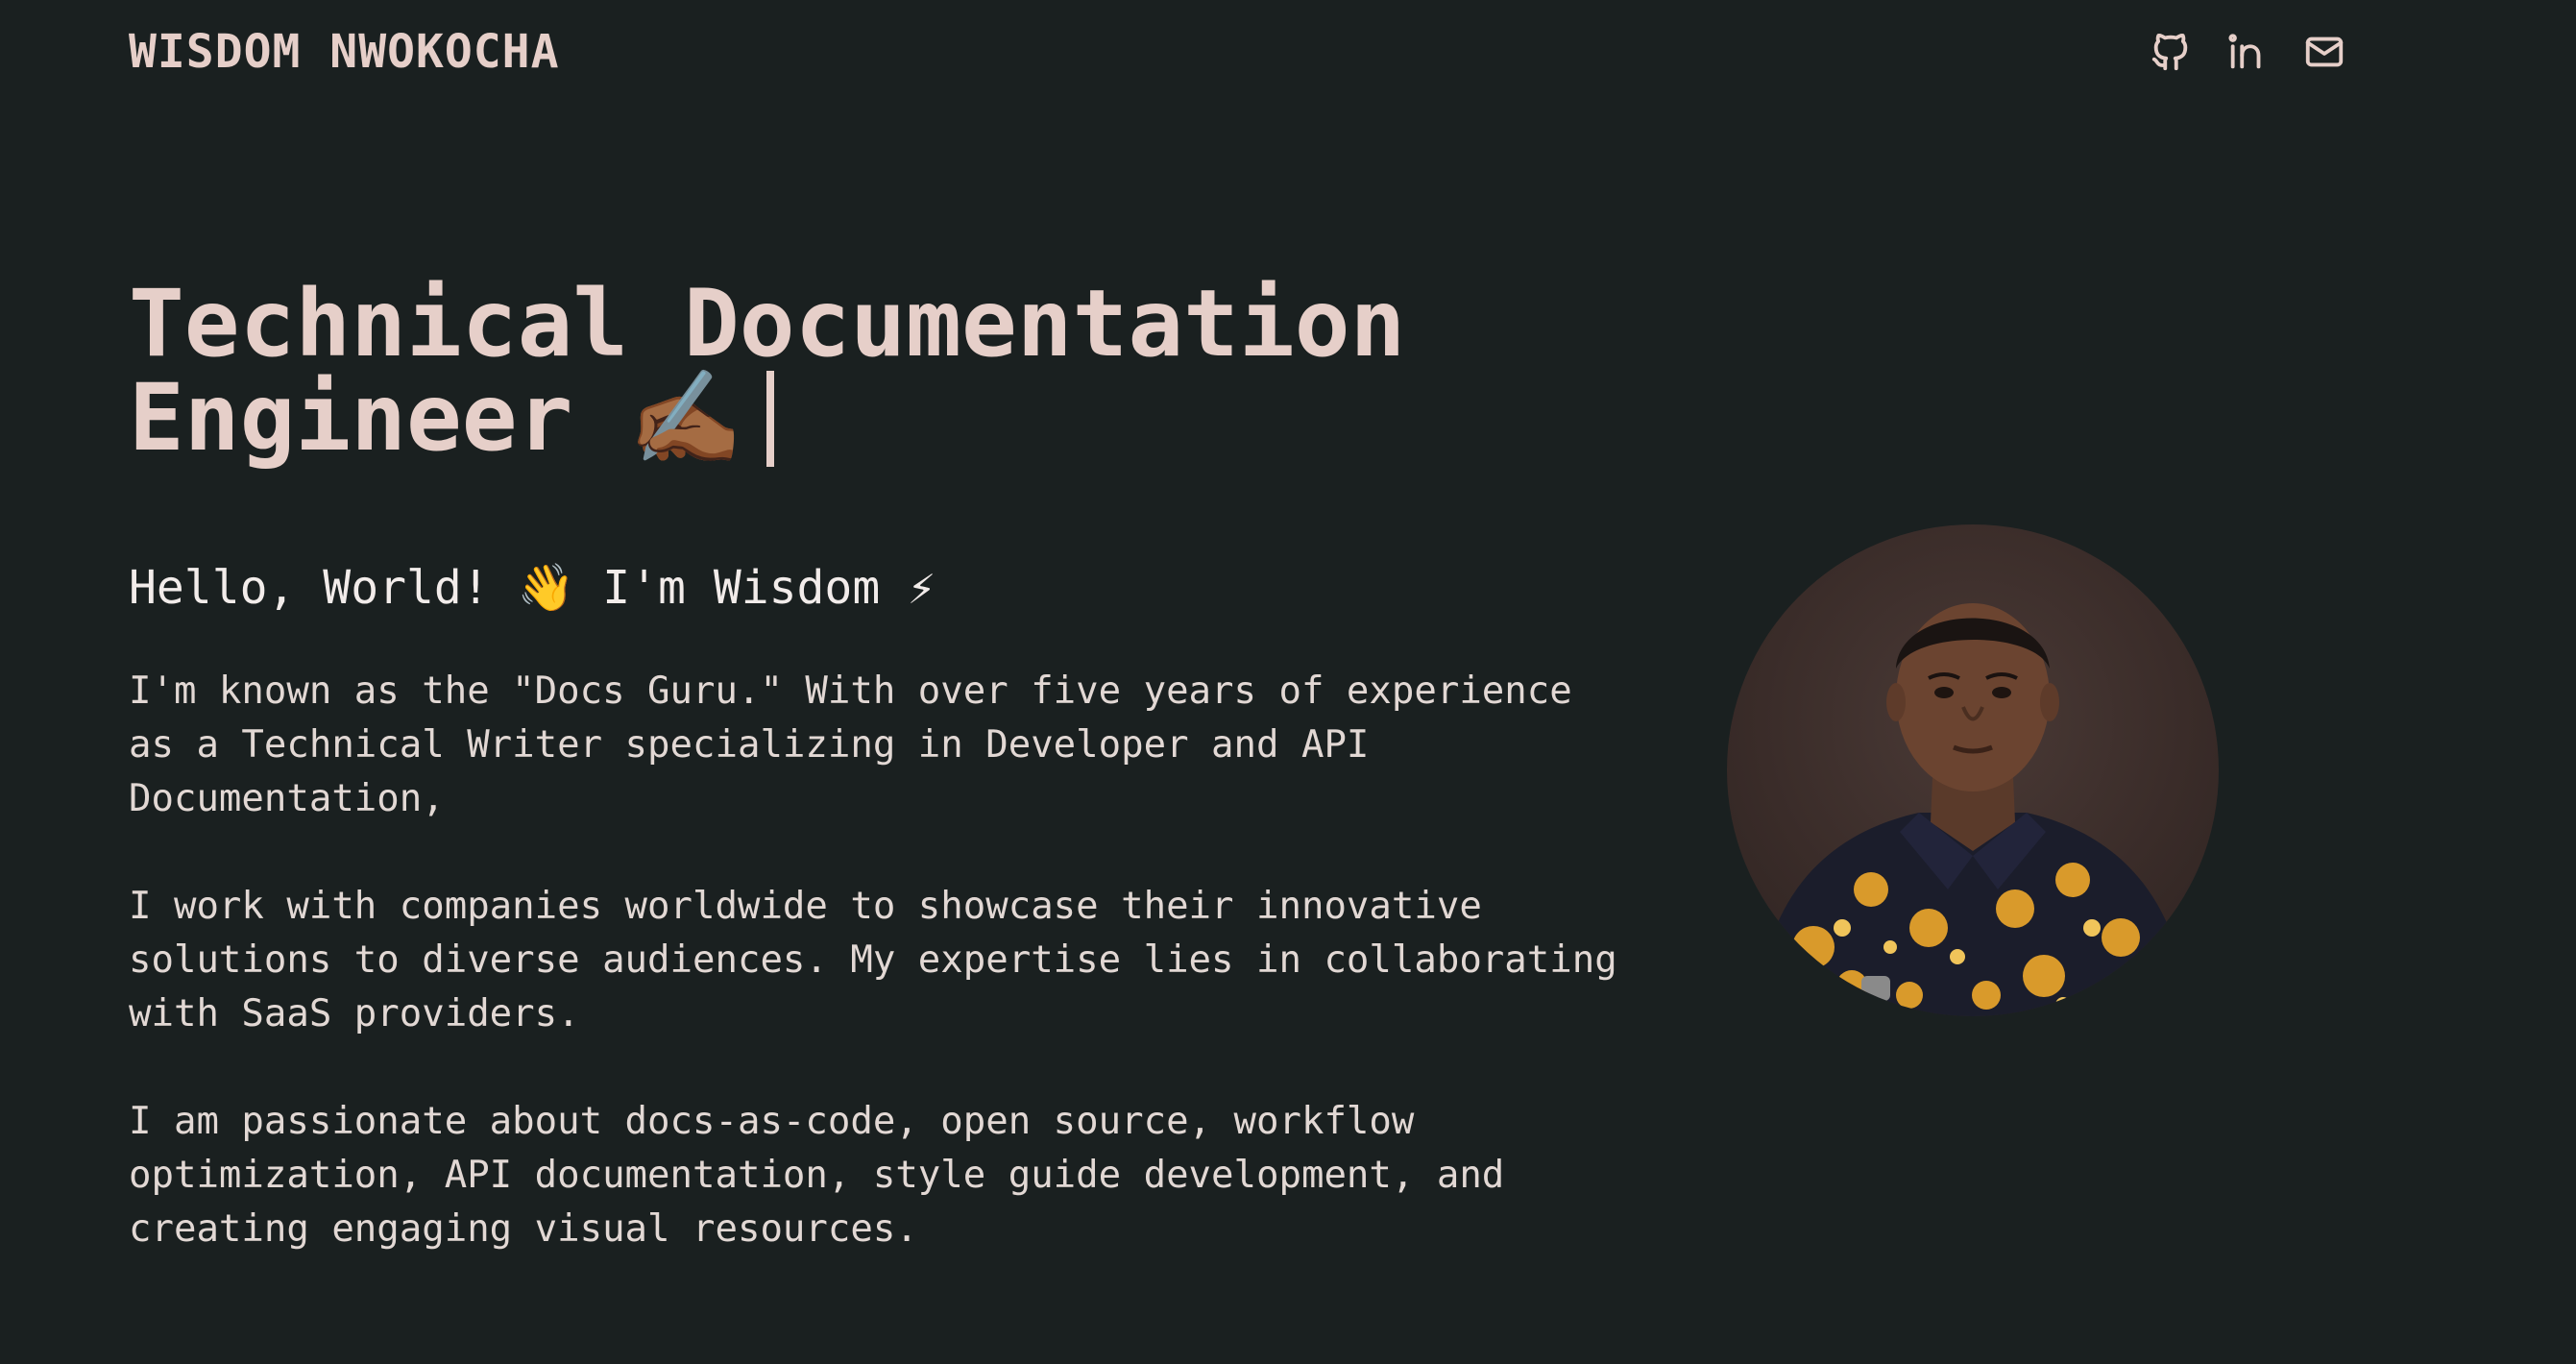 Image resolution: width=2576 pixels, height=1364 pixels. What do you see at coordinates (770, 419) in the screenshot?
I see `typing-cursor` at bounding box center [770, 419].